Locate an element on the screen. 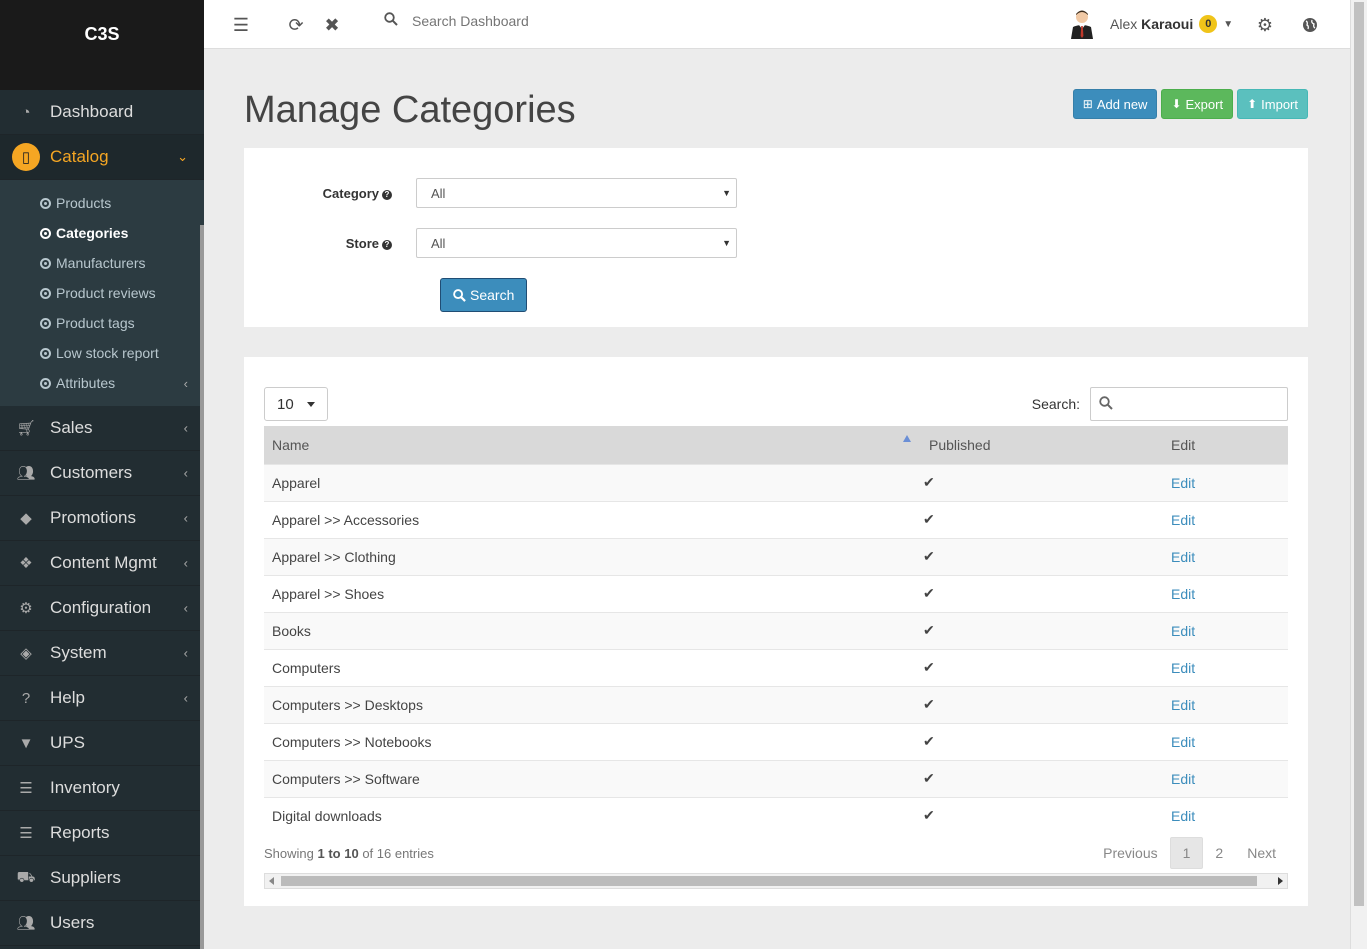 The width and height of the screenshot is (1367, 949). sidebar-item-configuration: ⚙ Configuration ‹ is located at coordinates (102, 608).